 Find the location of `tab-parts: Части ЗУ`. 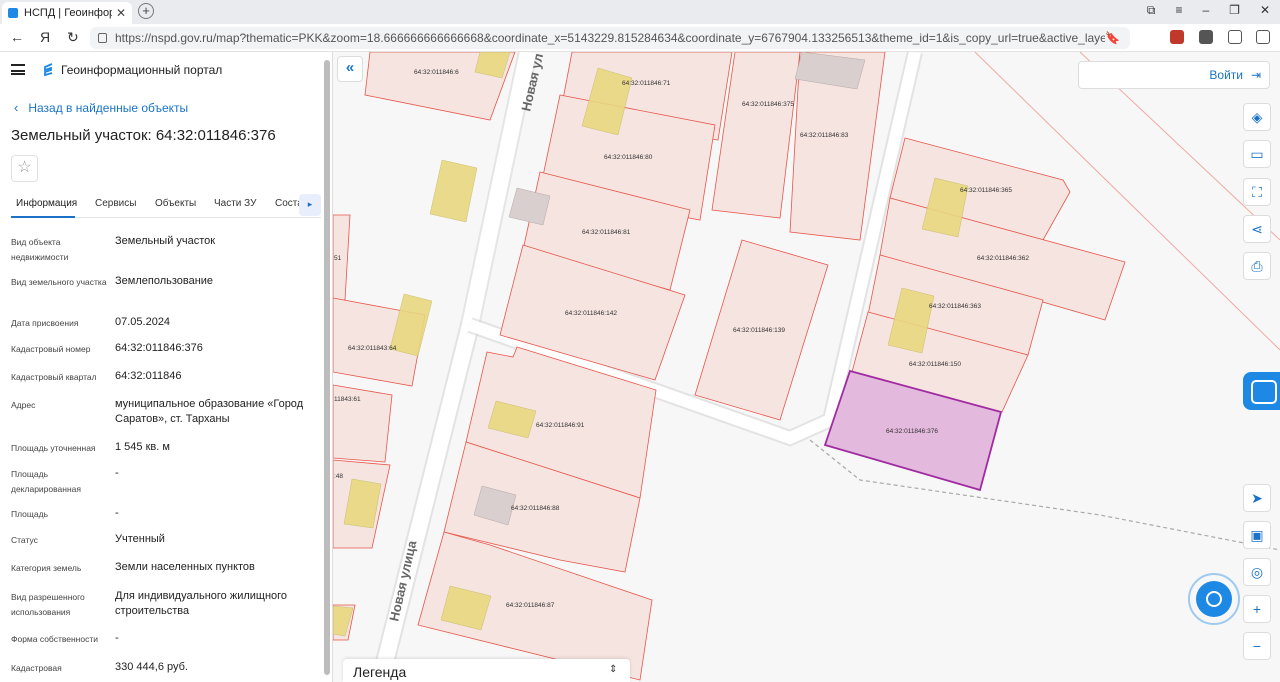

tab-parts: Части ЗУ is located at coordinates (235, 203).